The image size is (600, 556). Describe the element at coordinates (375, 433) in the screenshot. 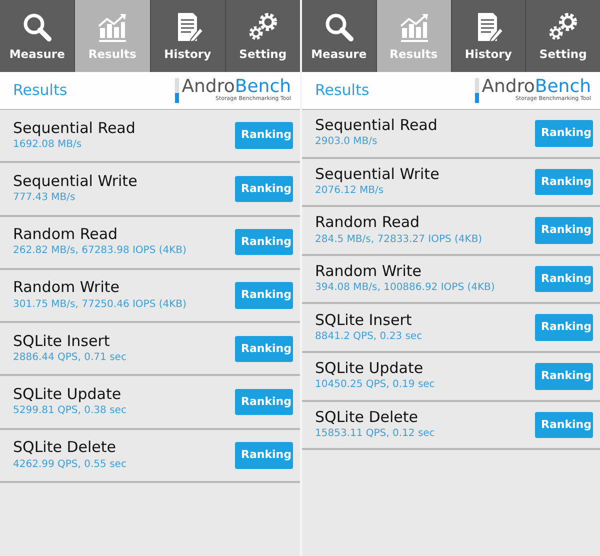

I see `test-result: 15853.11 QPS, 0.12 sec` at that location.